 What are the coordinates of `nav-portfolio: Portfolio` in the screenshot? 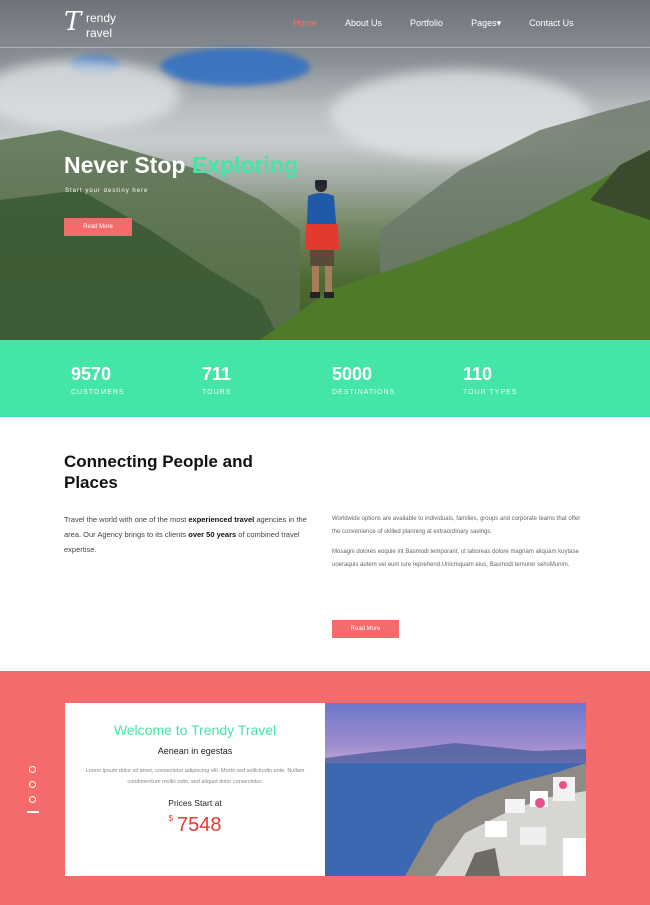 It's located at (426, 23).